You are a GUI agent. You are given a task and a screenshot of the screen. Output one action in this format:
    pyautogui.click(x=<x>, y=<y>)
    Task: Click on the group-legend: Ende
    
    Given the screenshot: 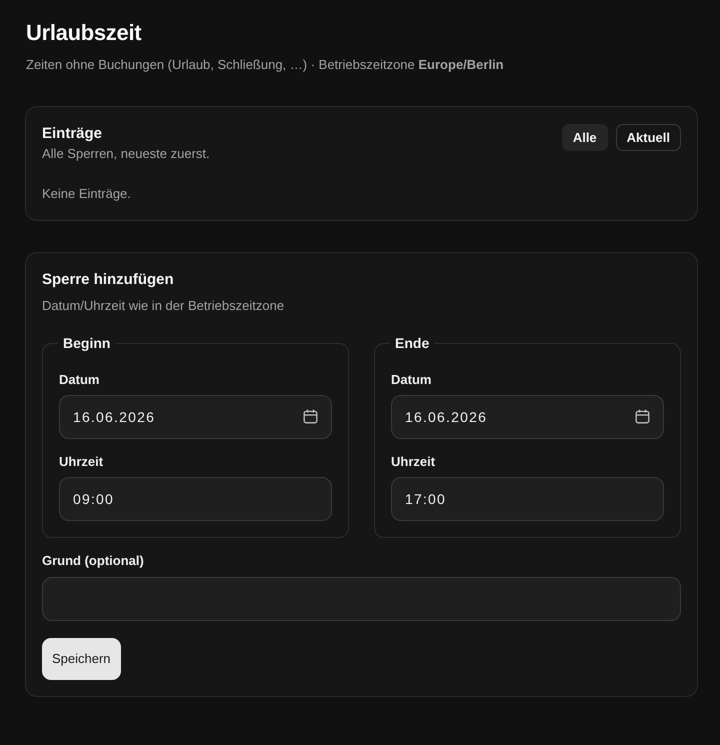 What is the action you would take?
    pyautogui.click(x=412, y=343)
    